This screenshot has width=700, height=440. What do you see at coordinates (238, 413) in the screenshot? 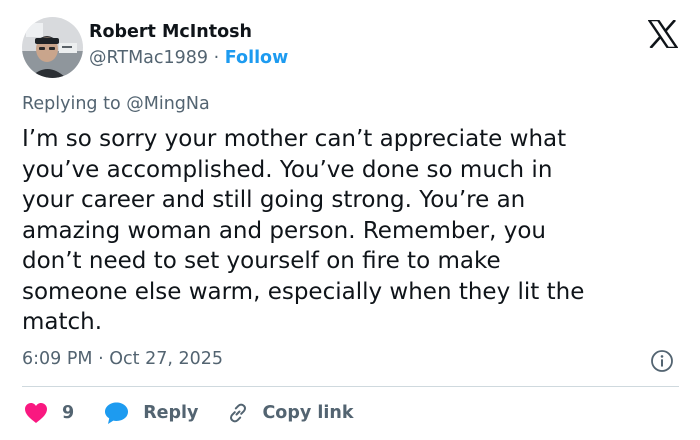
I see `link-icon` at bounding box center [238, 413].